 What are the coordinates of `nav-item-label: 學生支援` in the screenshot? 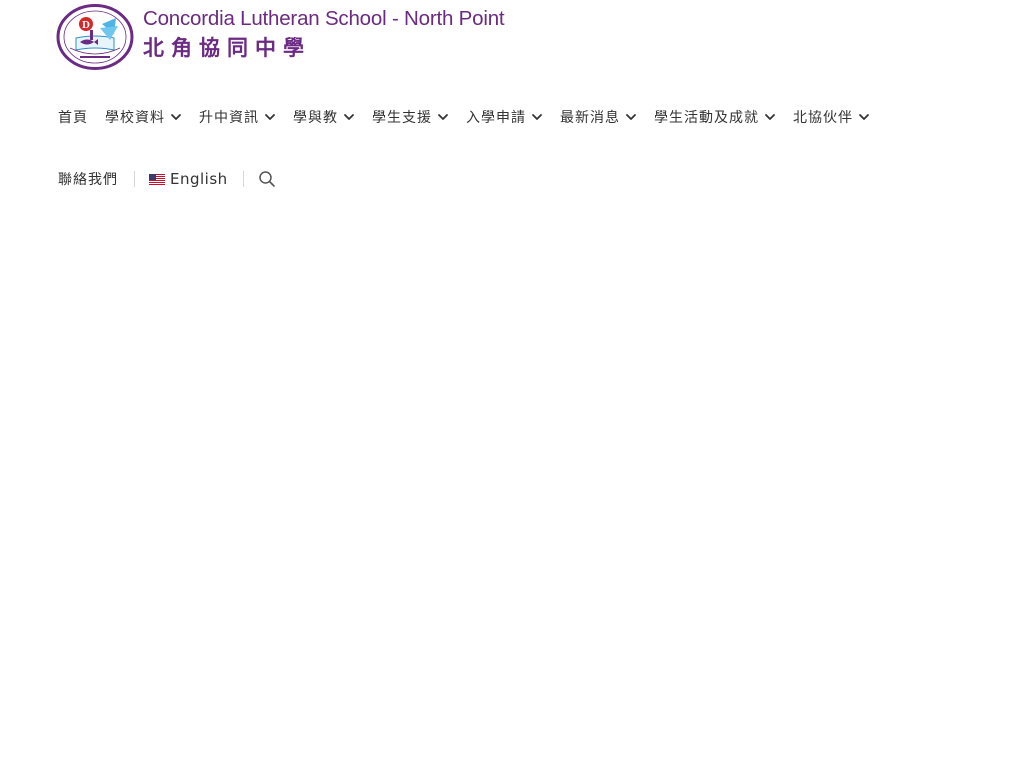 It's located at (402, 118).